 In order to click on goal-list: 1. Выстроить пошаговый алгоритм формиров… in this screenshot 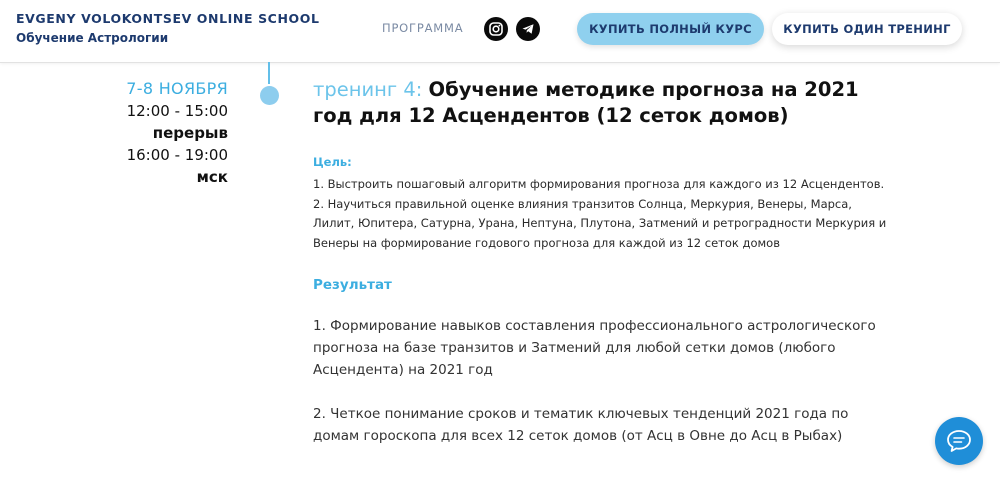, I will do `click(603, 214)`.